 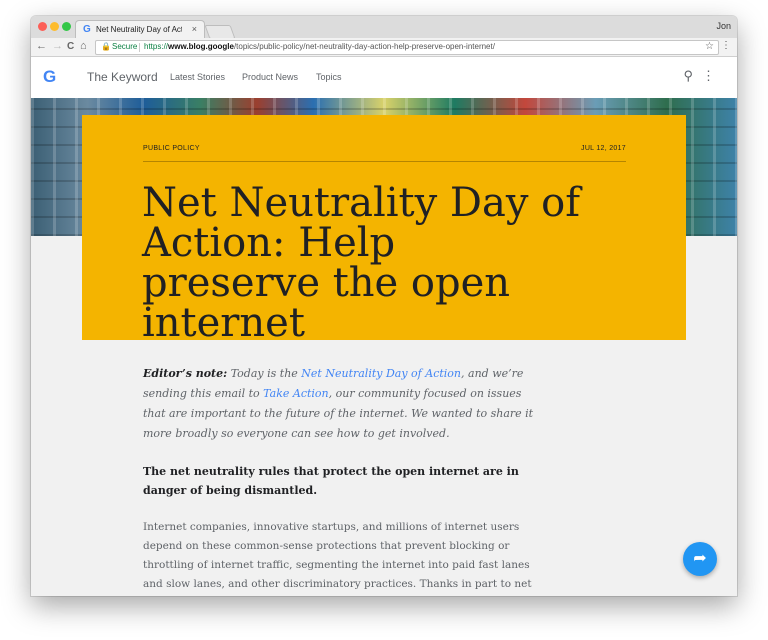 I want to click on google-logo-icon: G, so click(x=49, y=77).